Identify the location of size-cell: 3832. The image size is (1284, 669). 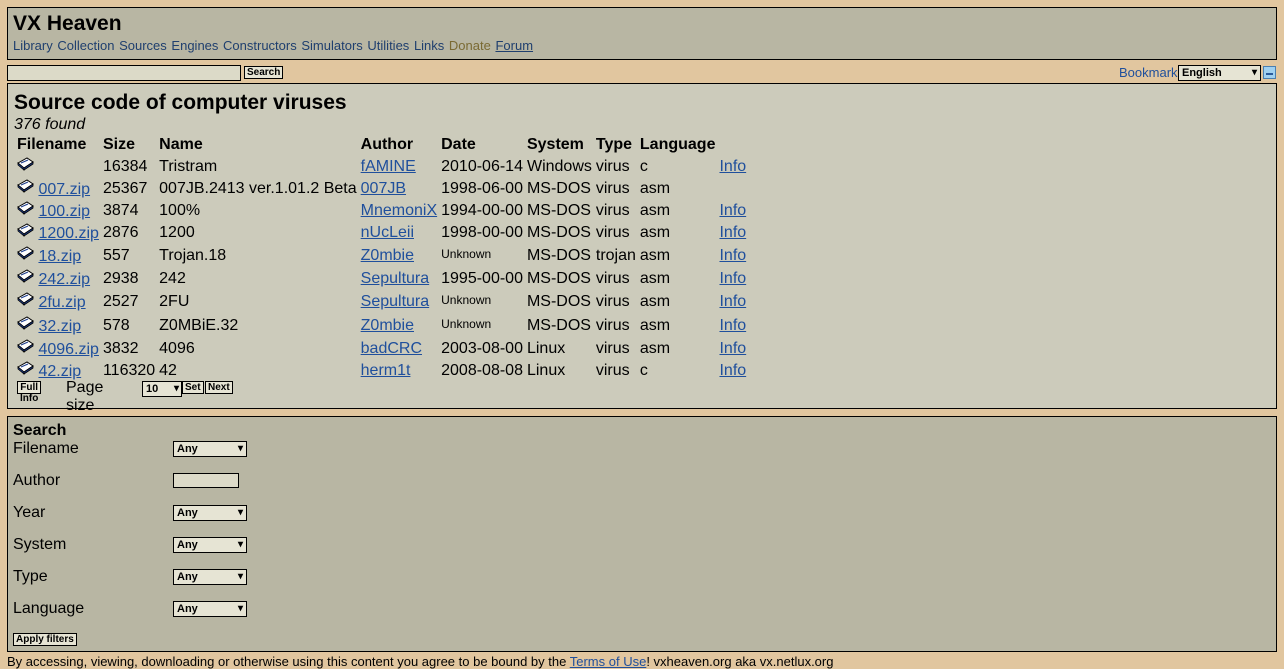
(120, 348).